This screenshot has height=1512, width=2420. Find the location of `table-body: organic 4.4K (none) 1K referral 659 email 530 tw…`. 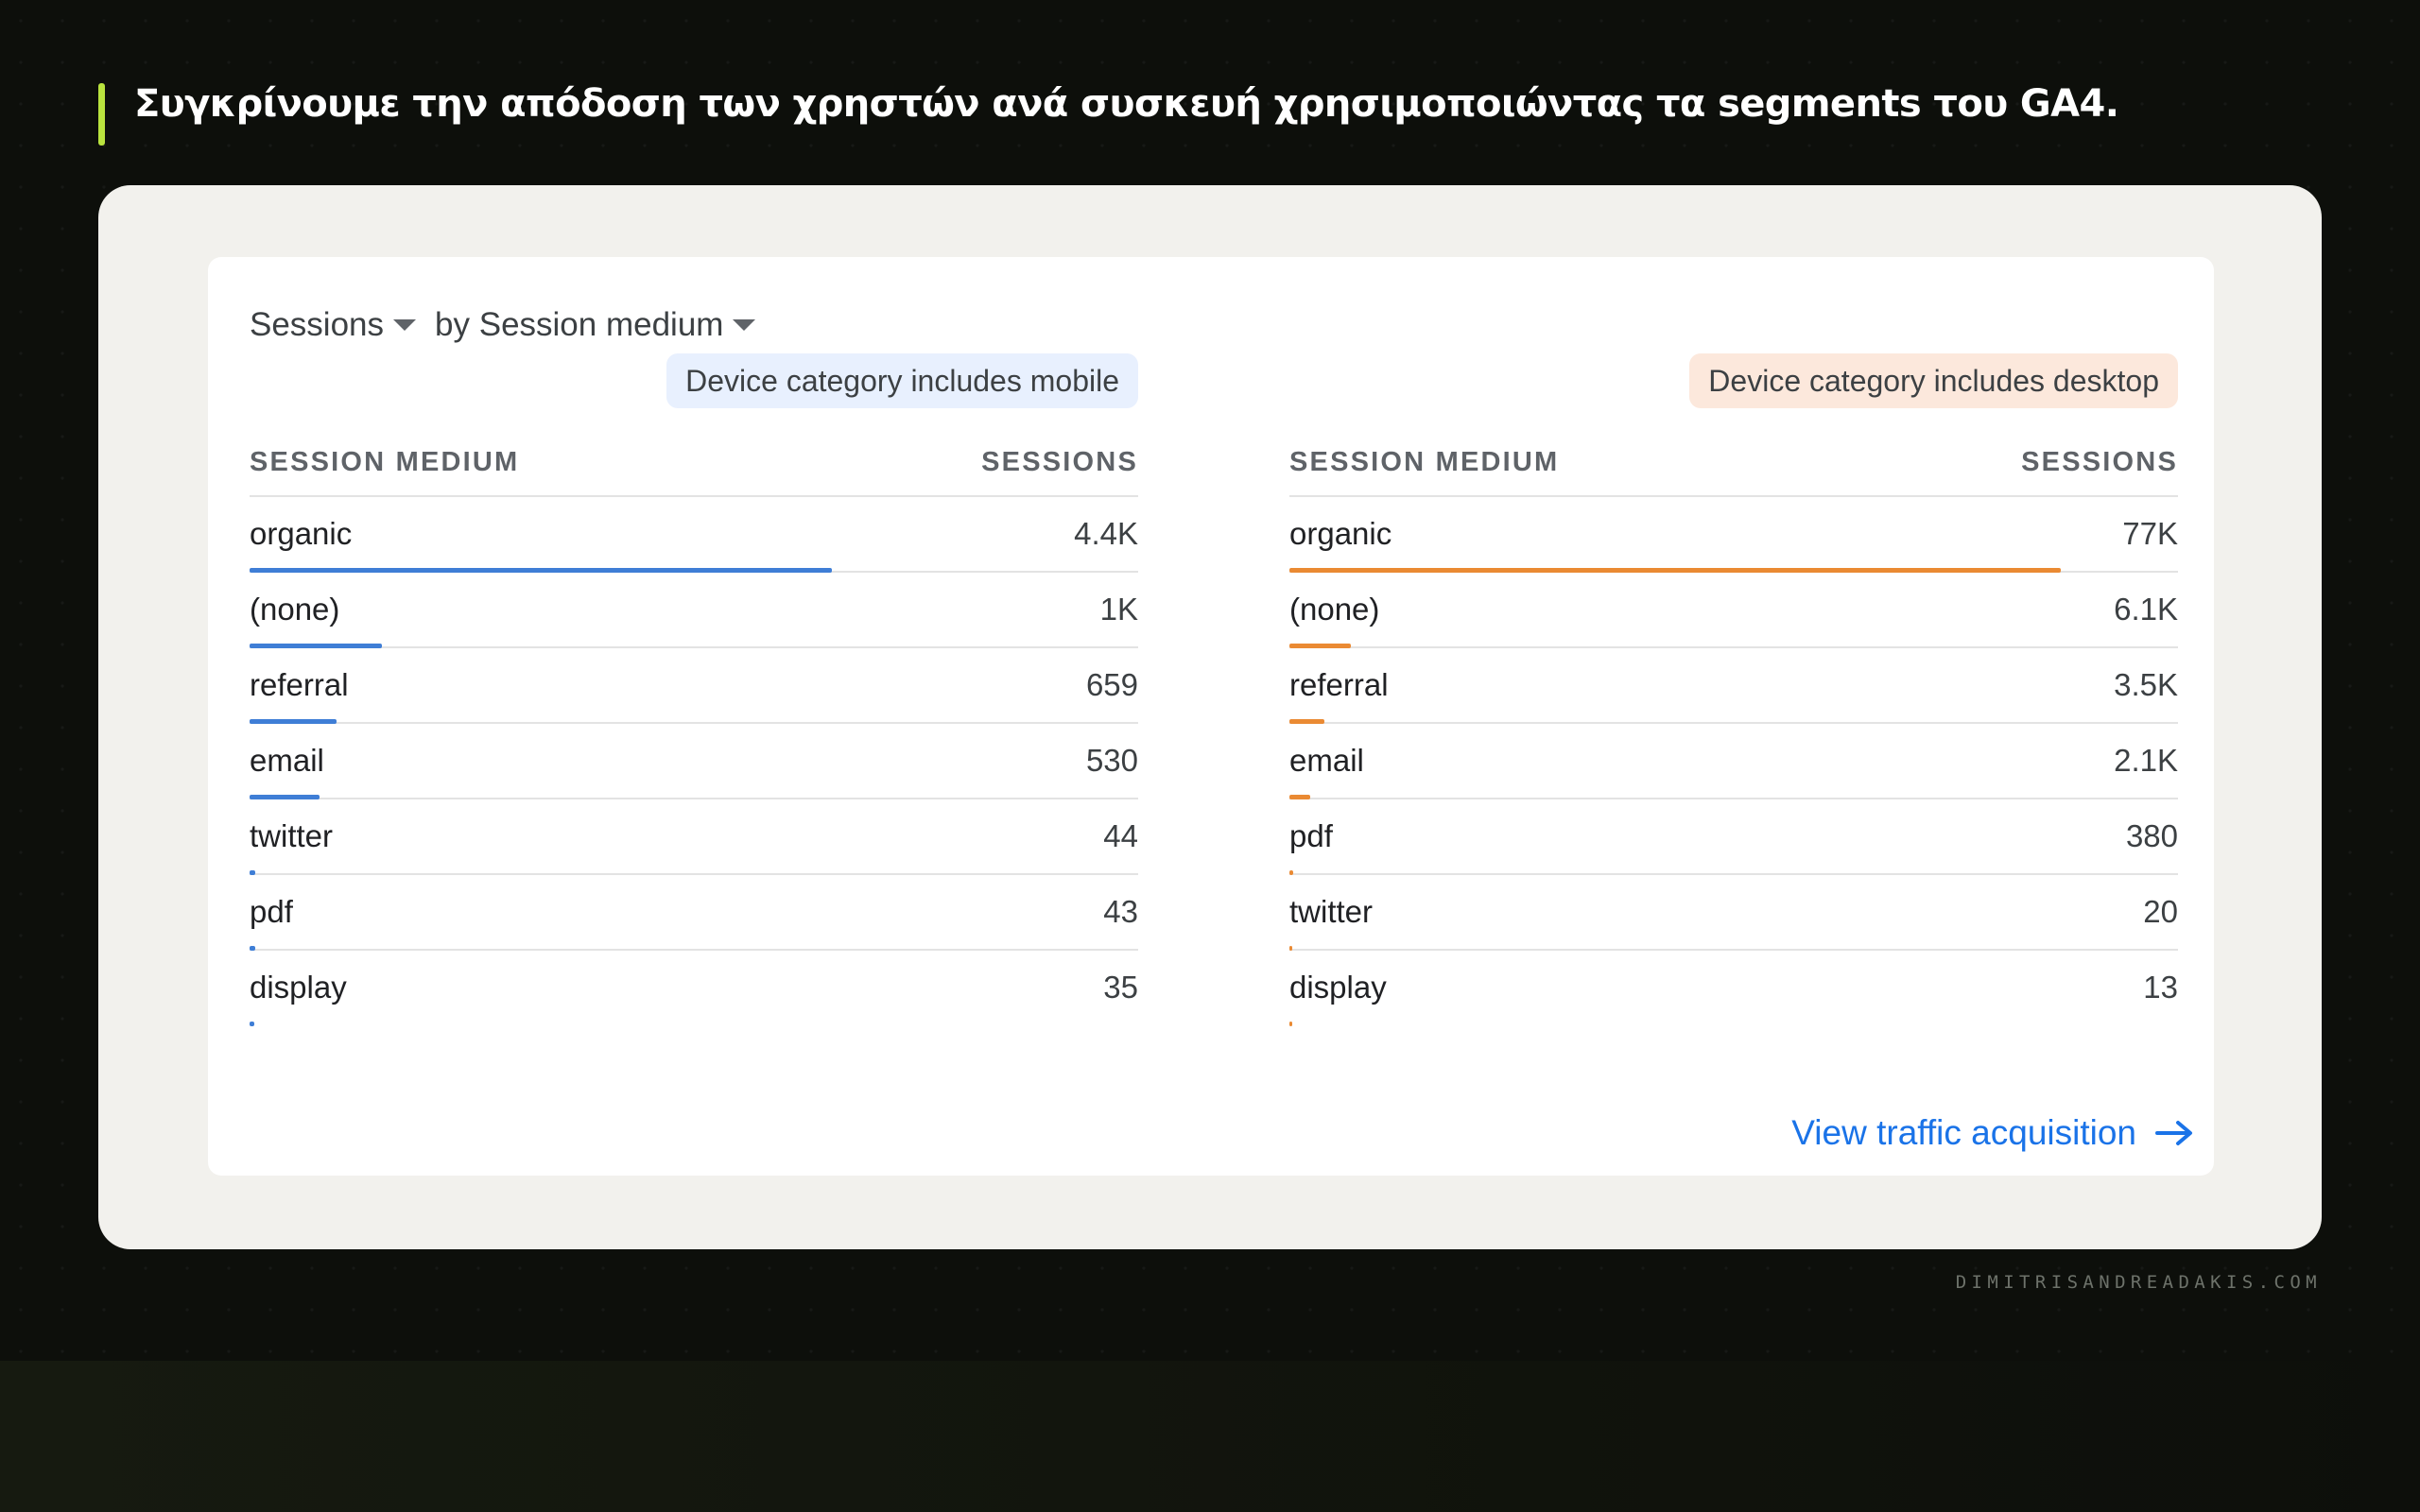

table-body: organic 4.4K (none) 1K referral 659 email 530 tw… is located at coordinates (694, 761).